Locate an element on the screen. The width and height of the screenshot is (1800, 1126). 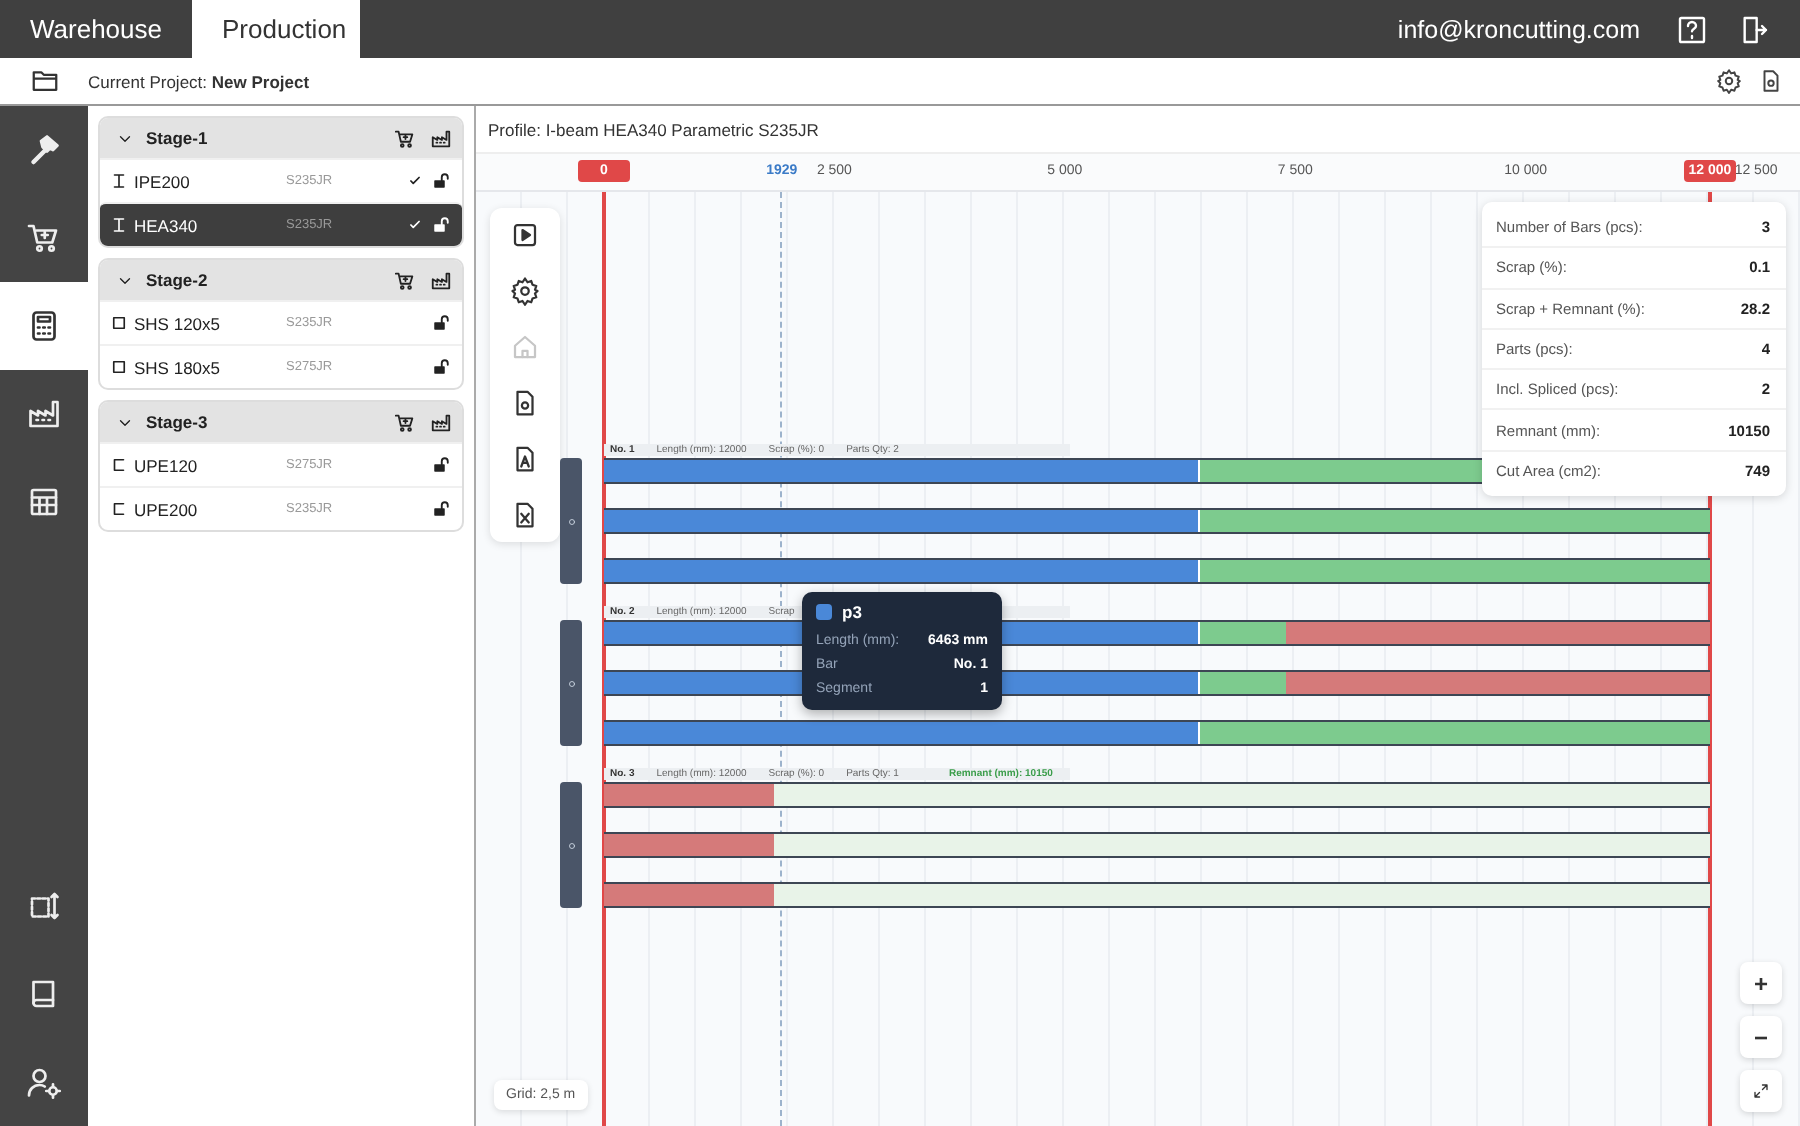
profile-name: SHS 120x5 is located at coordinates (178, 323).